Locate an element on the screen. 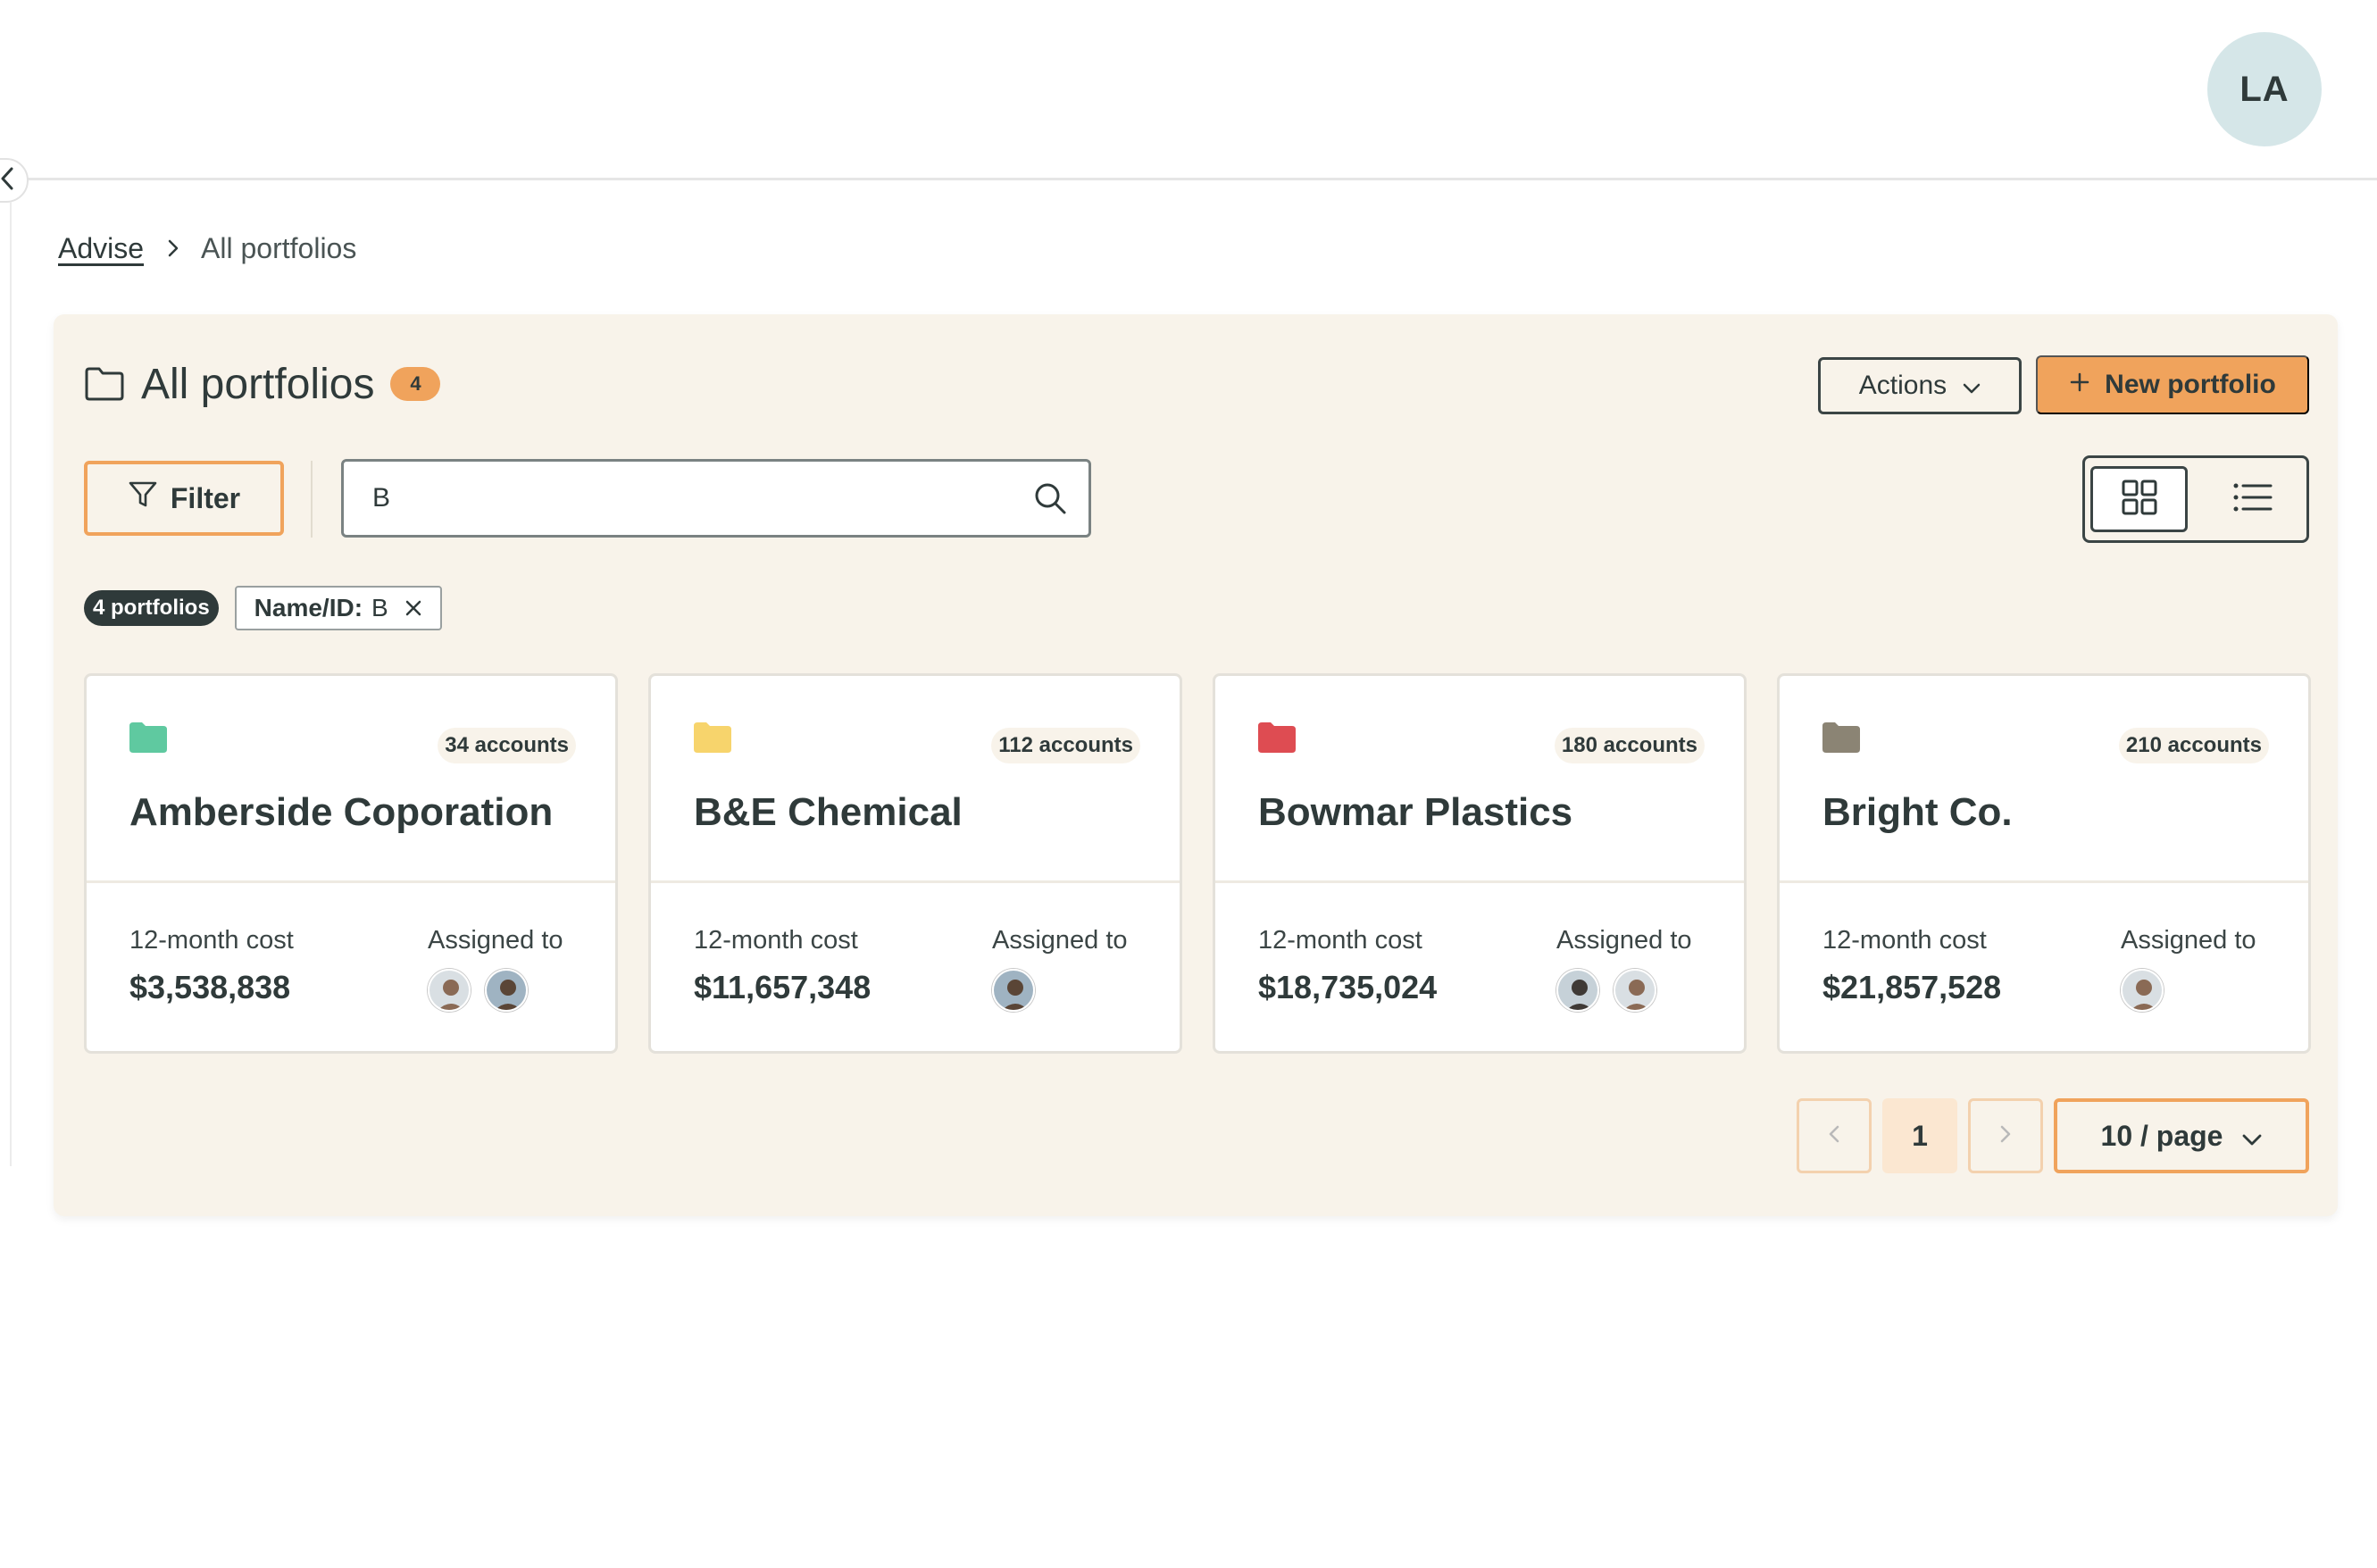 Image resolution: width=2377 pixels, height=1568 pixels. result-count-chip: 4 portfolios is located at coordinates (151, 608).